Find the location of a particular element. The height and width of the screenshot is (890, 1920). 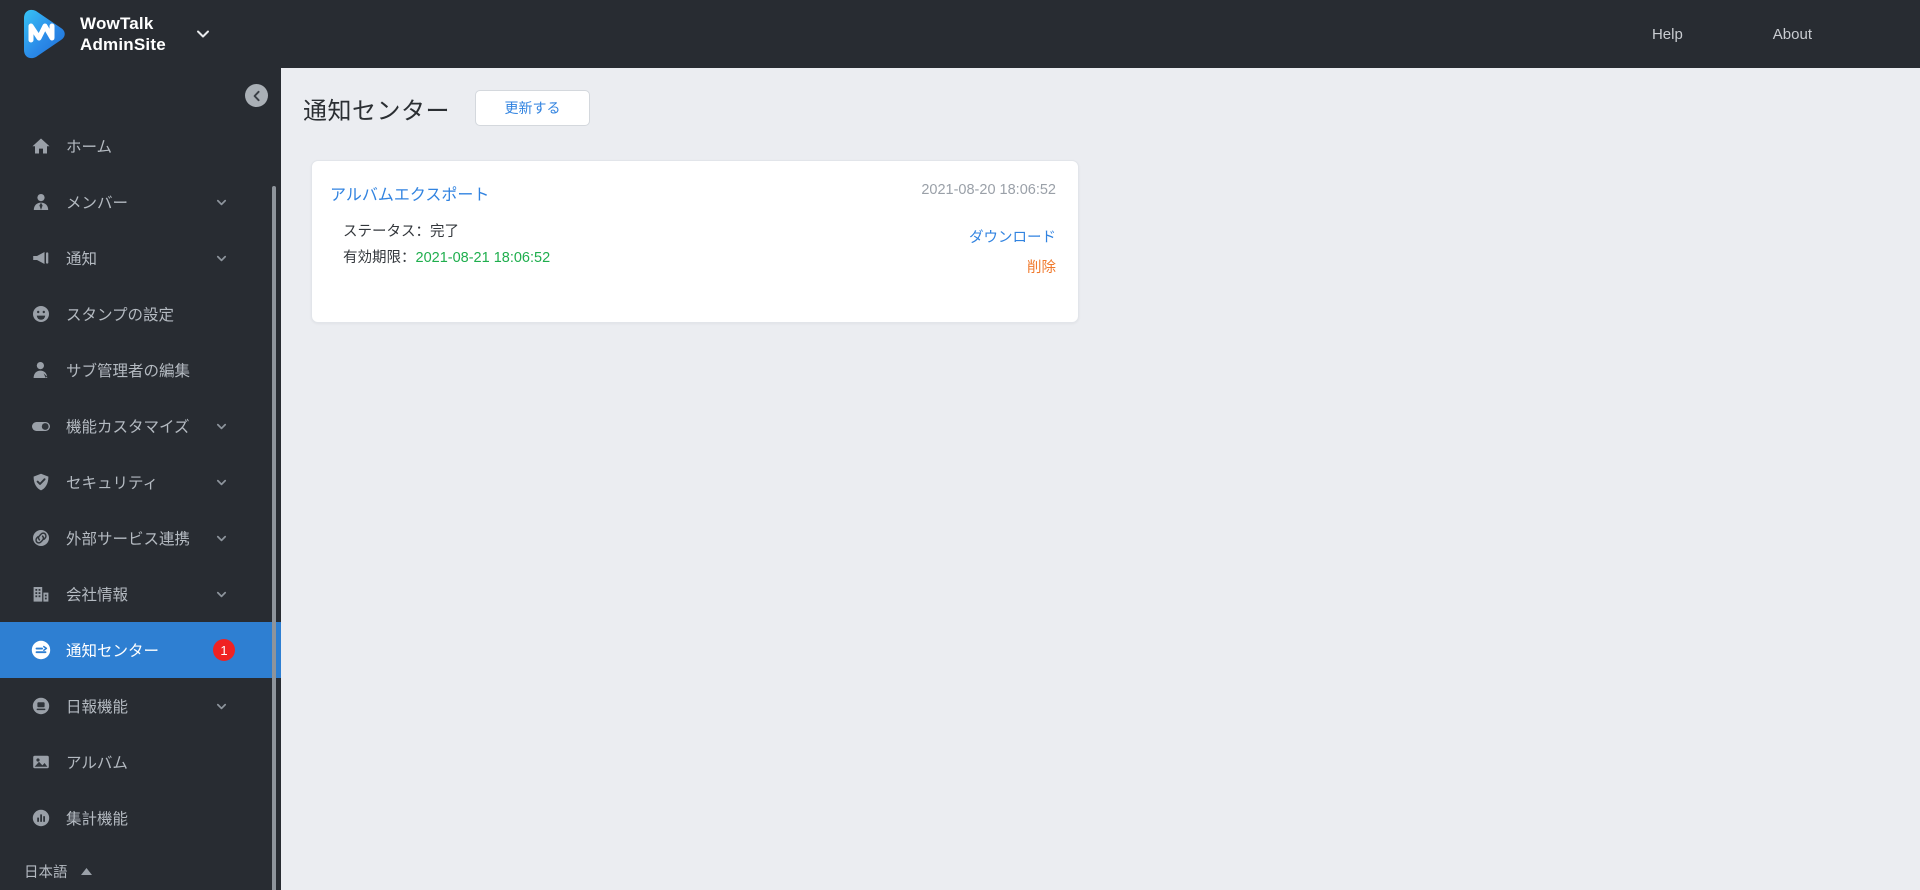

toggle-icon is located at coordinates (41, 426).